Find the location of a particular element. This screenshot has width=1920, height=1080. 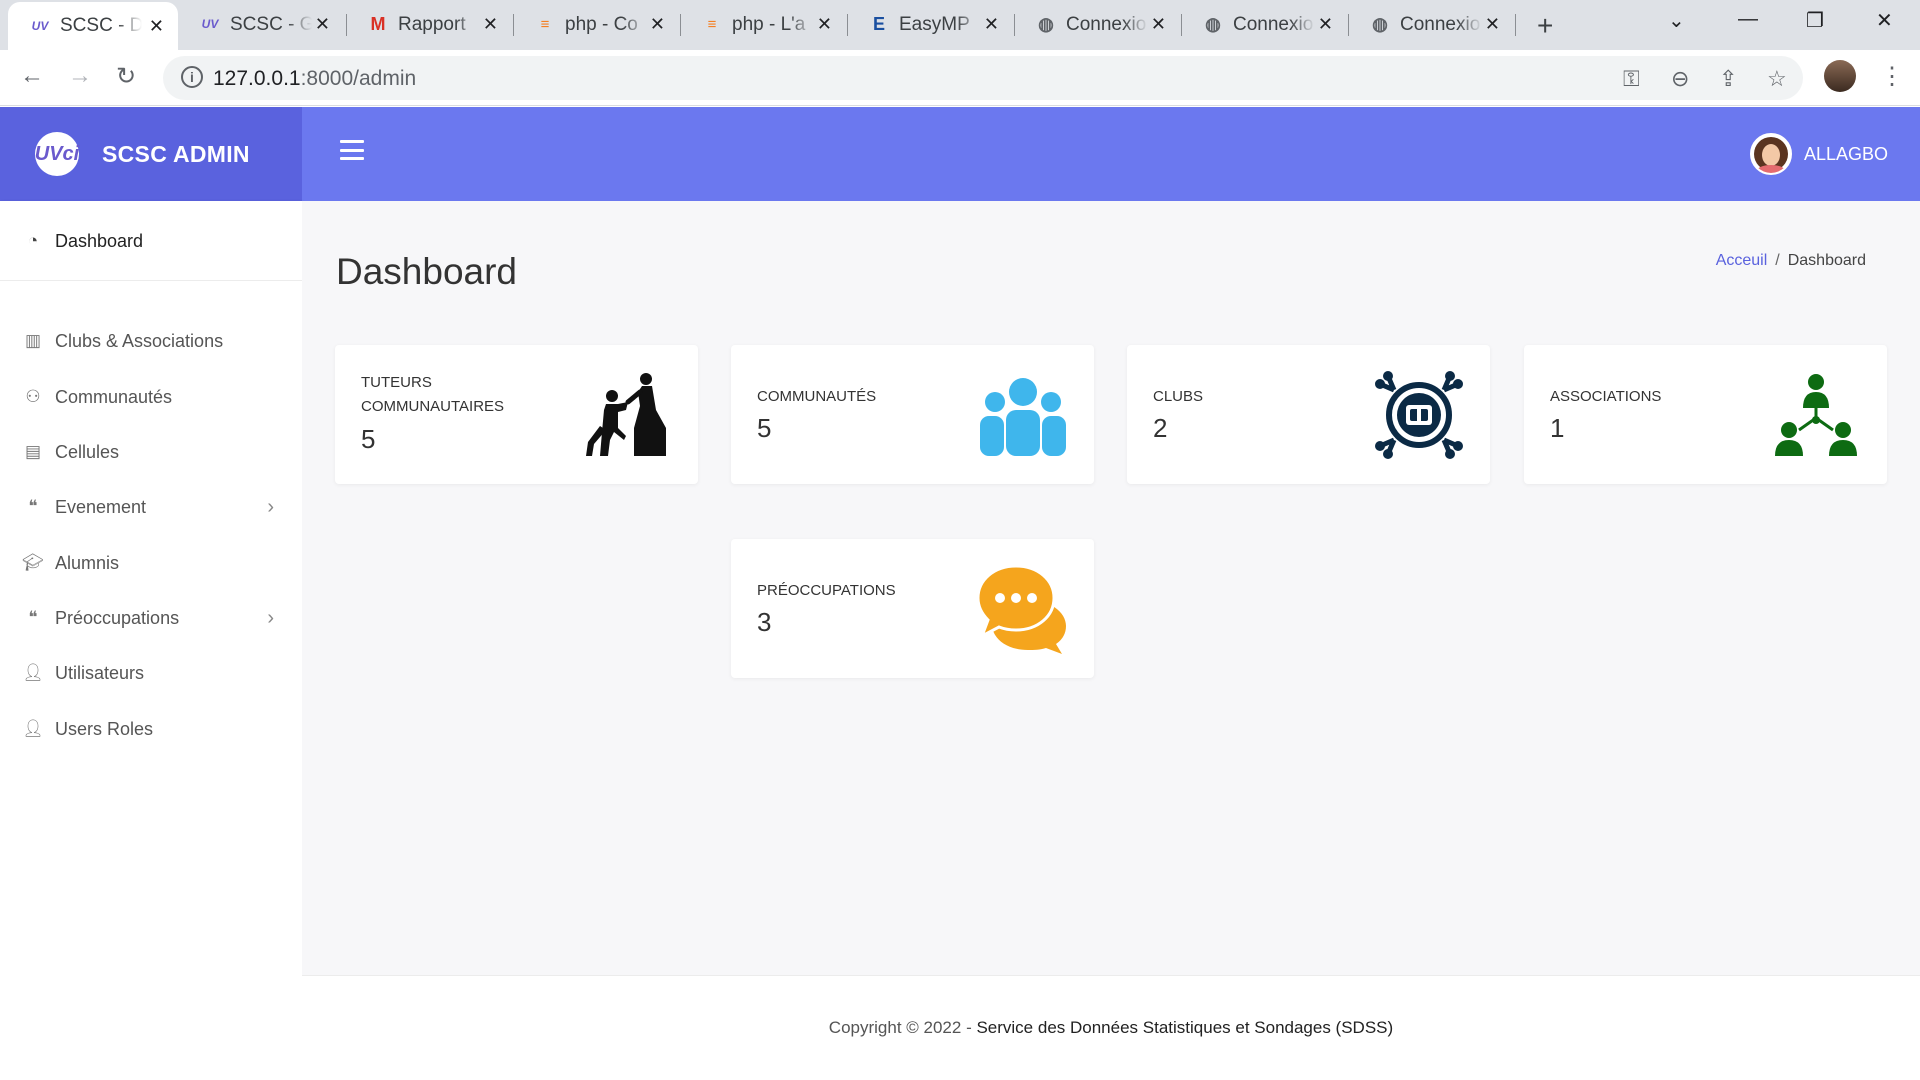

sidebar-divider is located at coordinates (151, 280).